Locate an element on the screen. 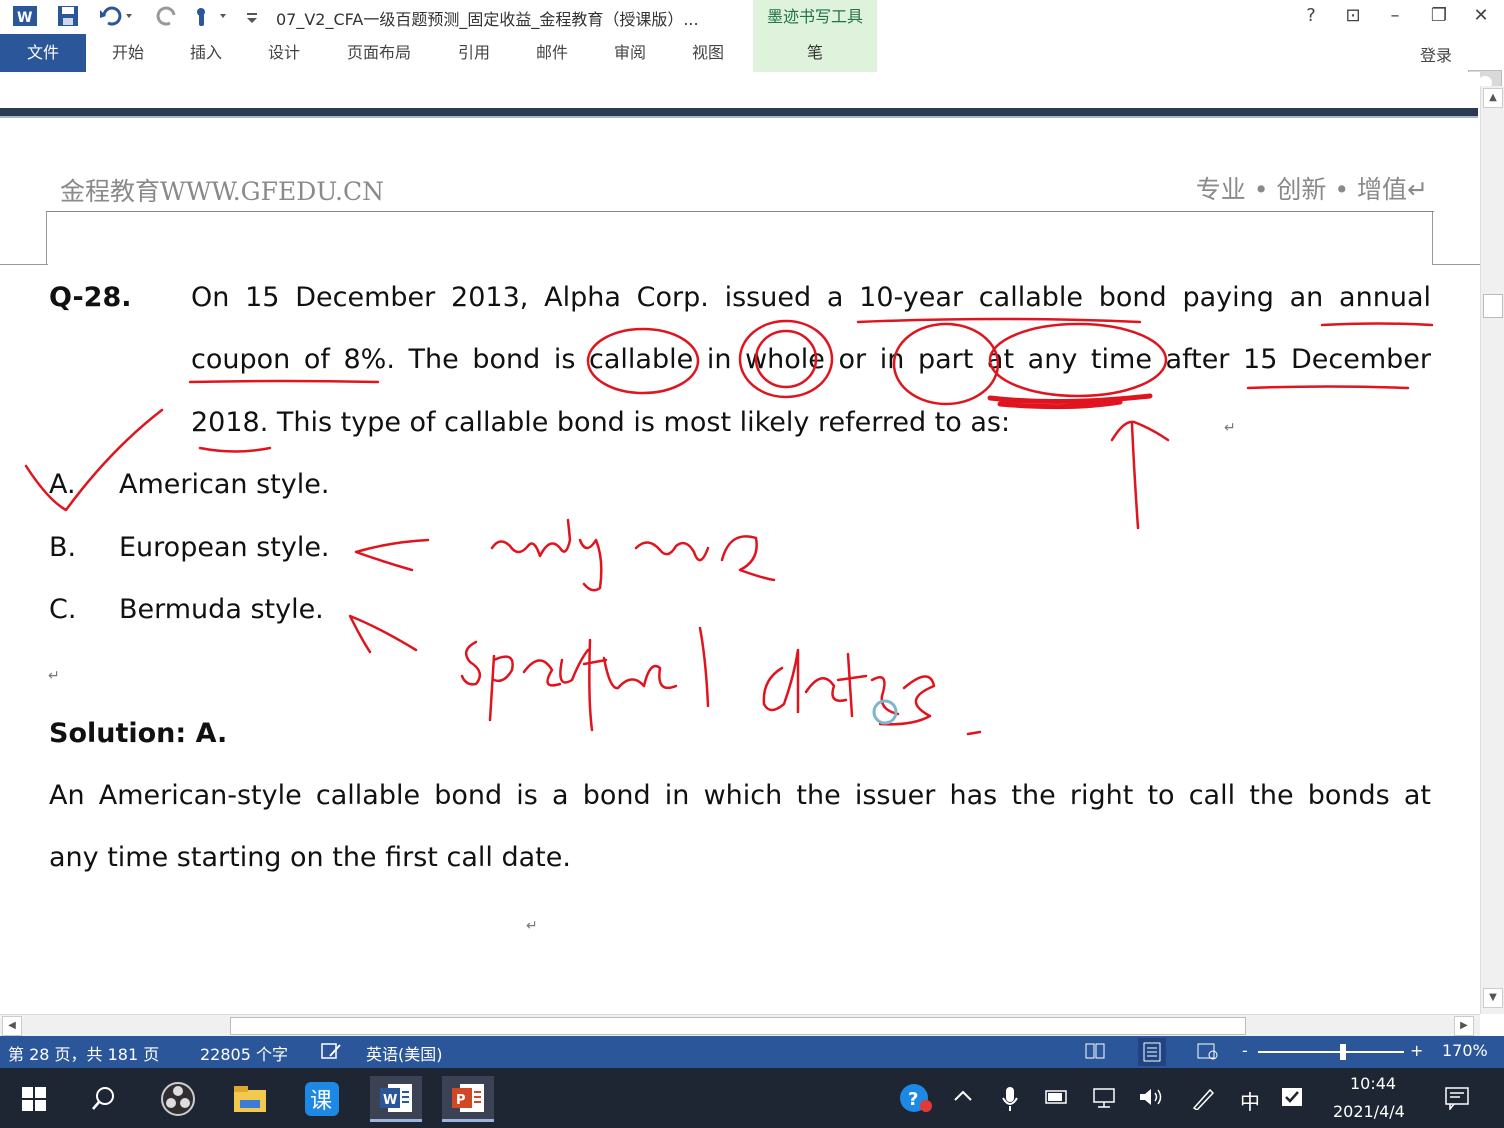 The width and height of the screenshot is (1504, 1128). battery-icon is located at coordinates (1057, 1099).